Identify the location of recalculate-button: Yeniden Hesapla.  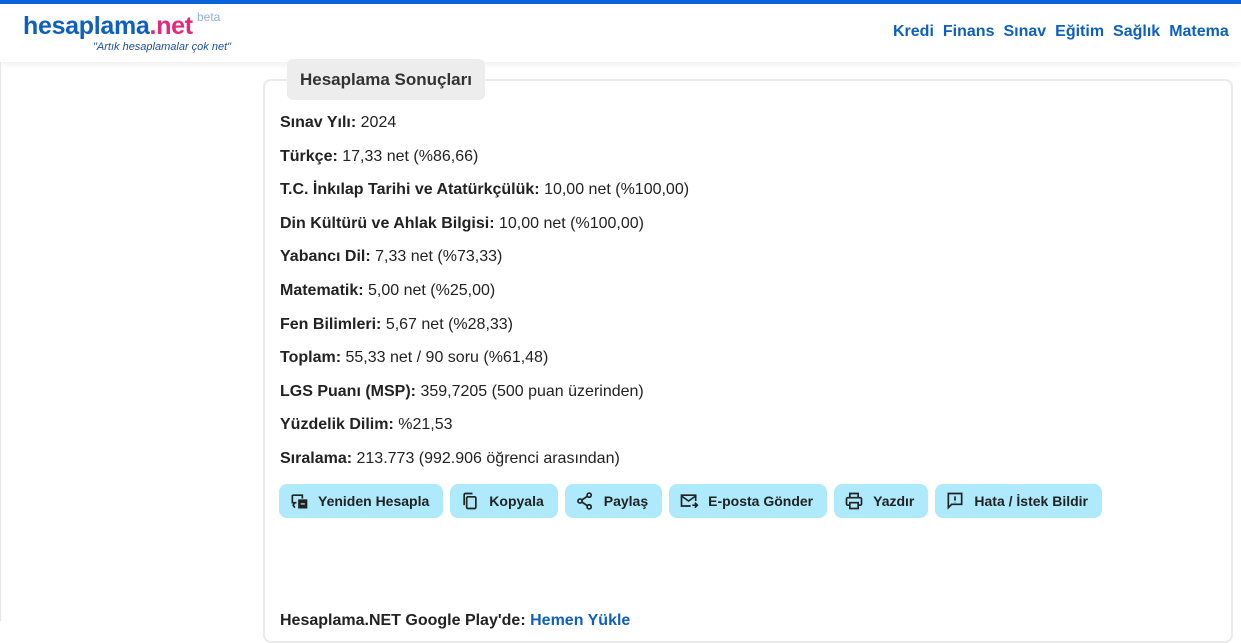
(361, 501).